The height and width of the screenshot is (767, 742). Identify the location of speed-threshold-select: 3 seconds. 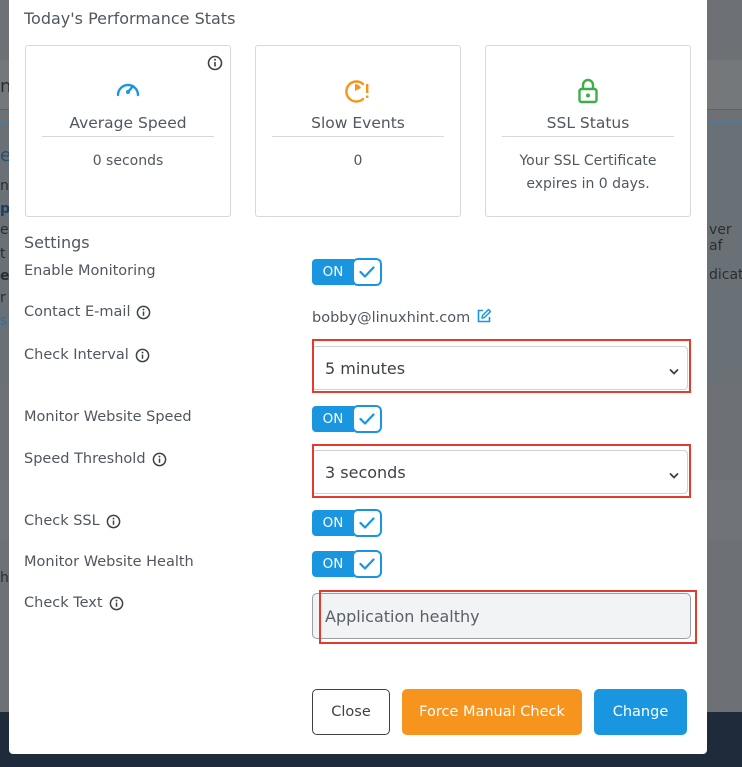
(500, 472).